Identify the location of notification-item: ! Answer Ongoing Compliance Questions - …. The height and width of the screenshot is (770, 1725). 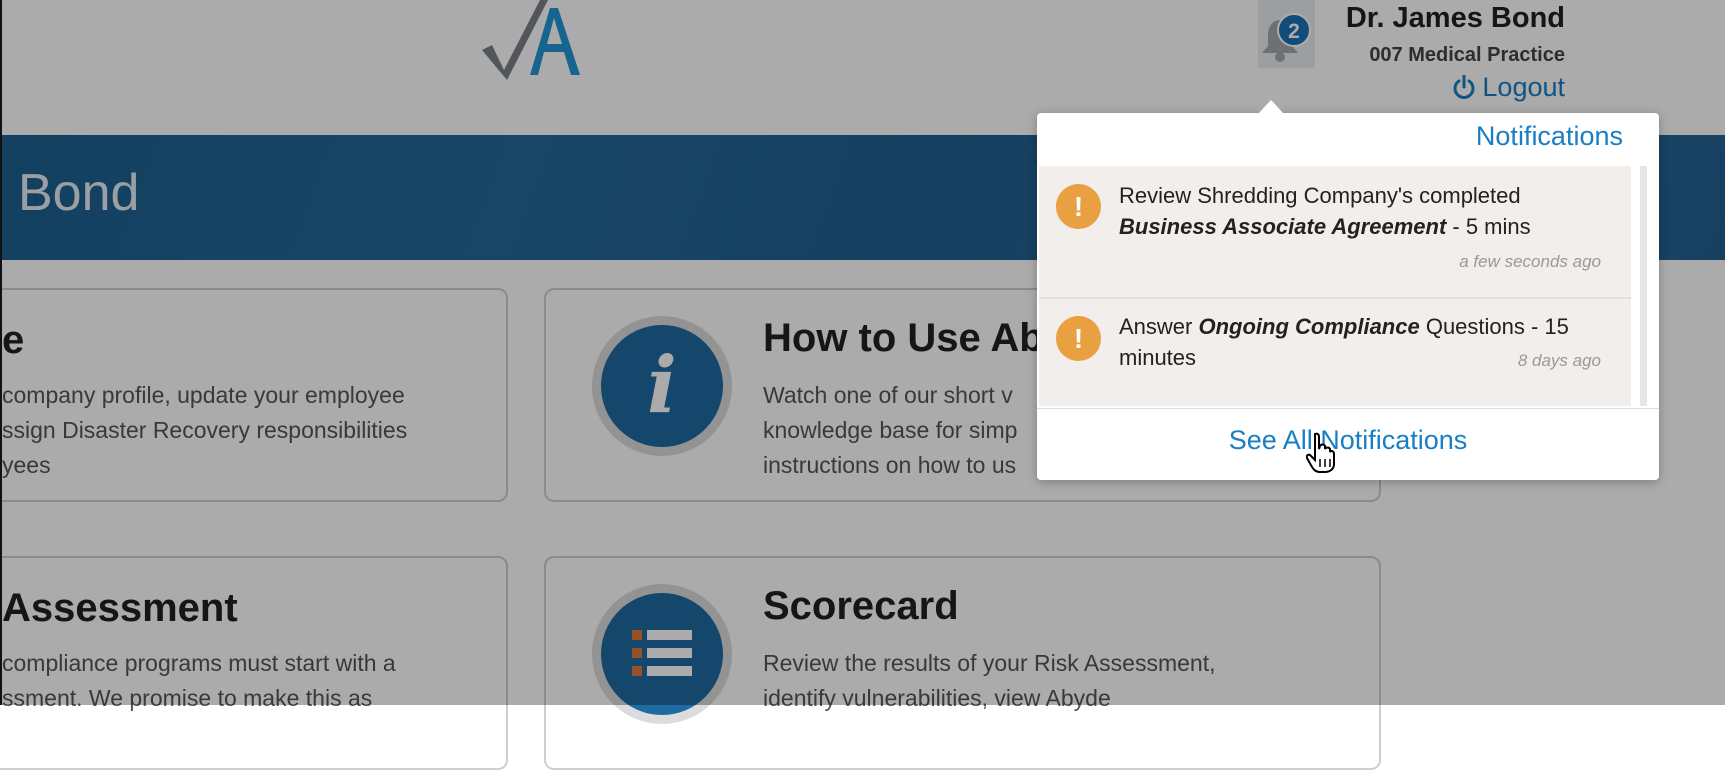
(1335, 352).